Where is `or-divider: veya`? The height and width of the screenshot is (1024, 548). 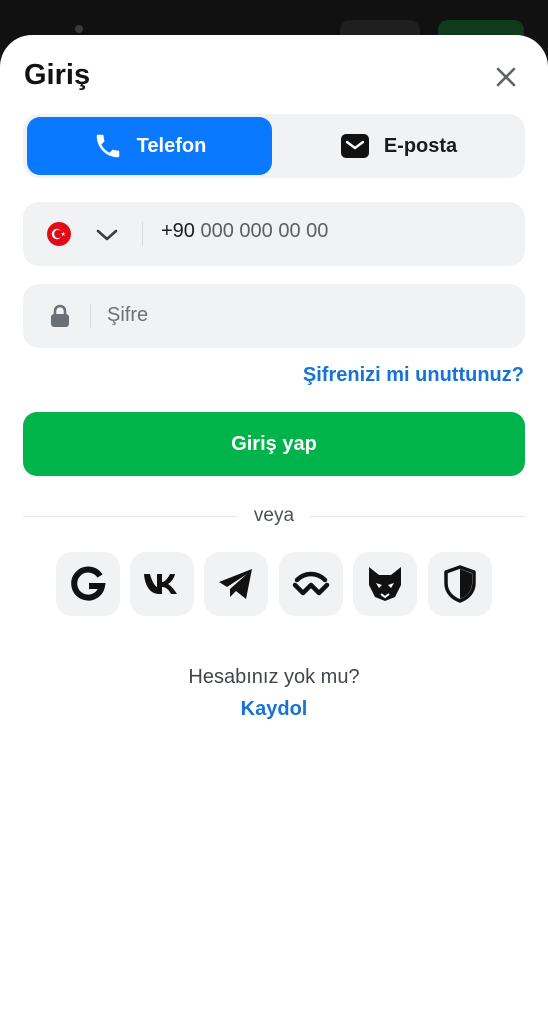 or-divider: veya is located at coordinates (274, 517).